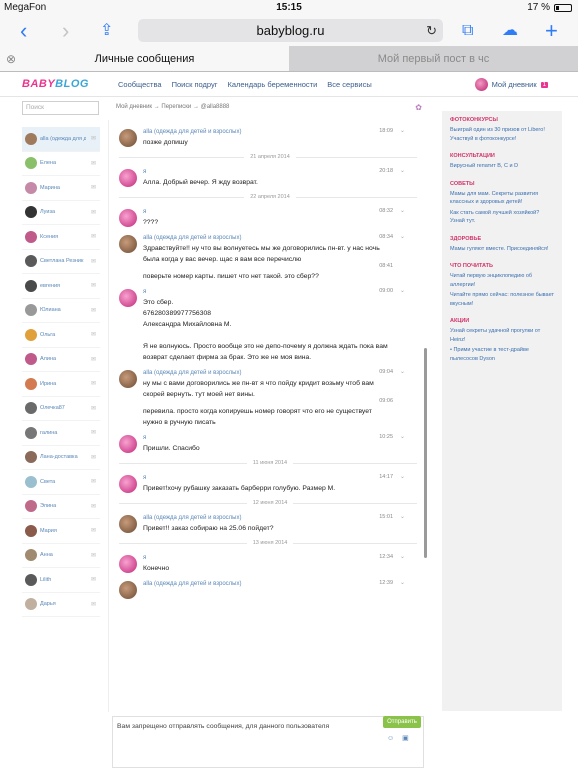 The image size is (578, 770). What do you see at coordinates (61, 433) in the screenshot?
I see `contact-item: галина ✉` at bounding box center [61, 433].